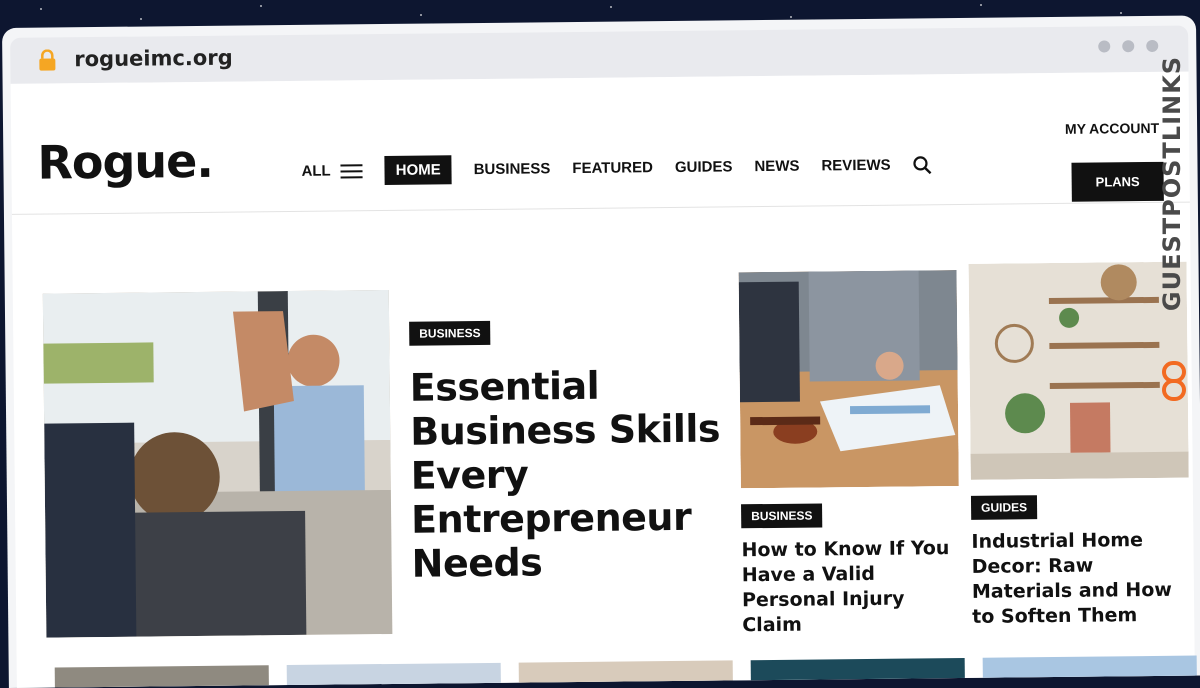  What do you see at coordinates (1174, 381) in the screenshot?
I see `link-icon` at bounding box center [1174, 381].